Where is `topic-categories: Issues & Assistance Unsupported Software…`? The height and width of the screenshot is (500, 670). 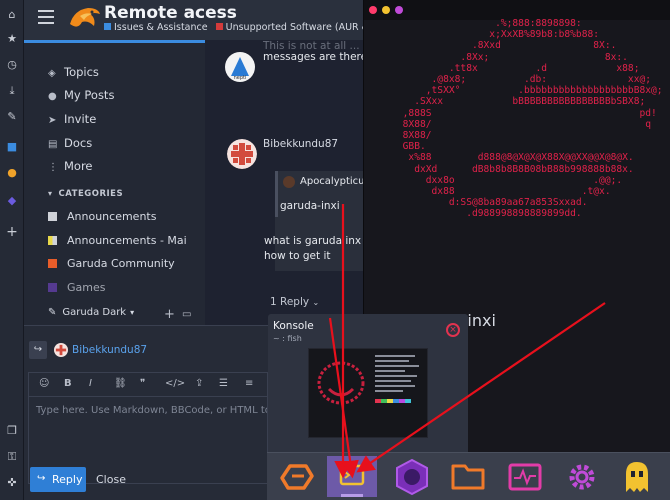 topic-categories: Issues & Assistance Unsupported Software… is located at coordinates (249, 27).